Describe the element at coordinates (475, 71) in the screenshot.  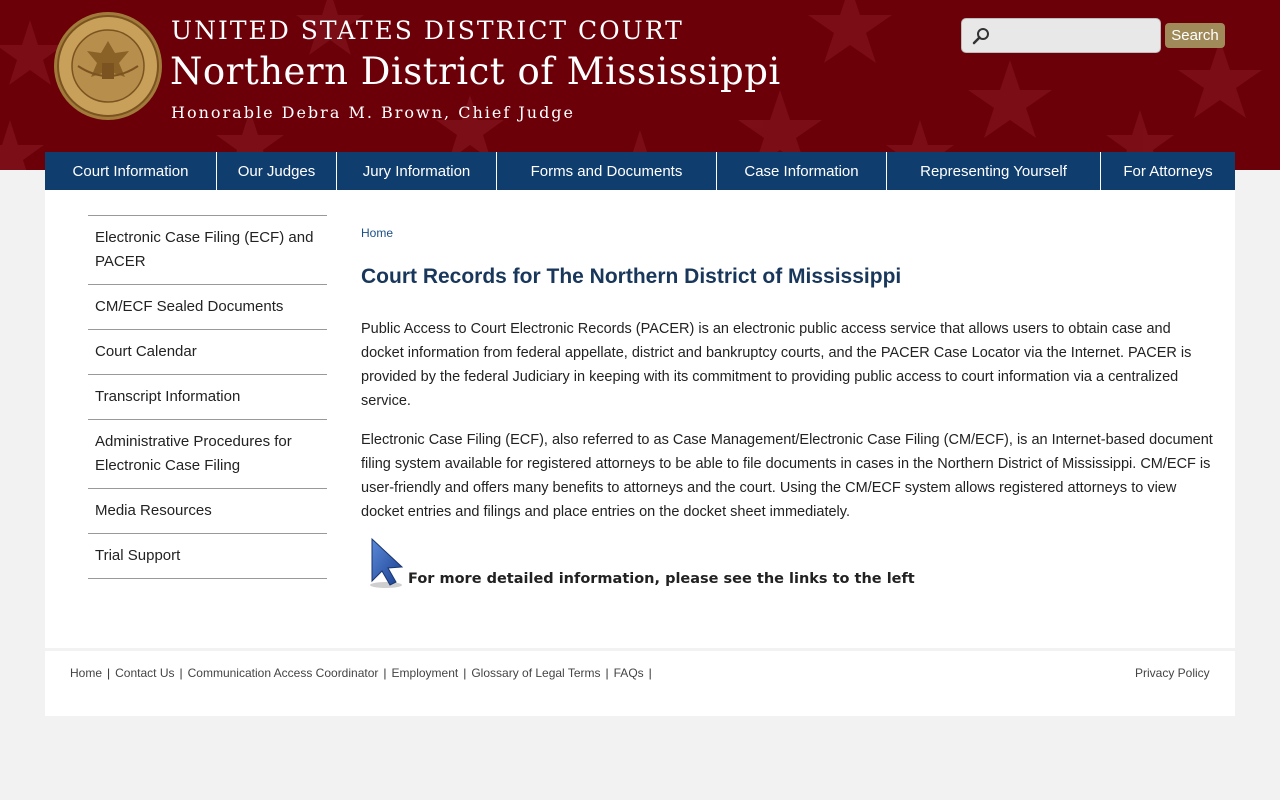
I see `district-name: Northern District of Mississippi` at that location.